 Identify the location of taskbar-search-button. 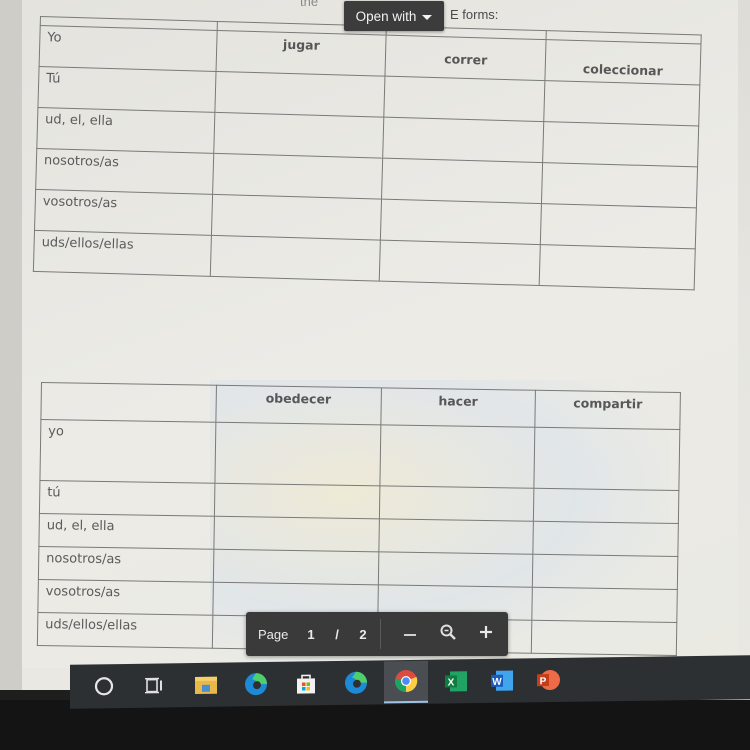
(104, 686).